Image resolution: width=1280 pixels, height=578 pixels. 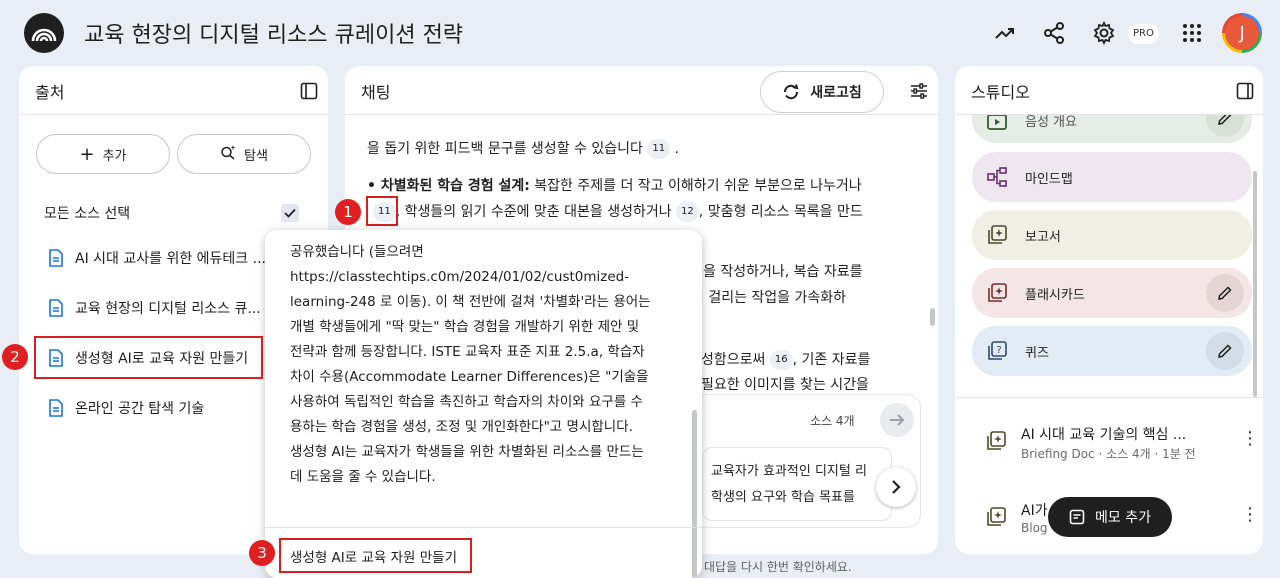 What do you see at coordinates (640, 33) in the screenshot?
I see `top-bar: 교육 현장의 디지털 리소스 큐레이션 전략 PRO J` at bounding box center [640, 33].